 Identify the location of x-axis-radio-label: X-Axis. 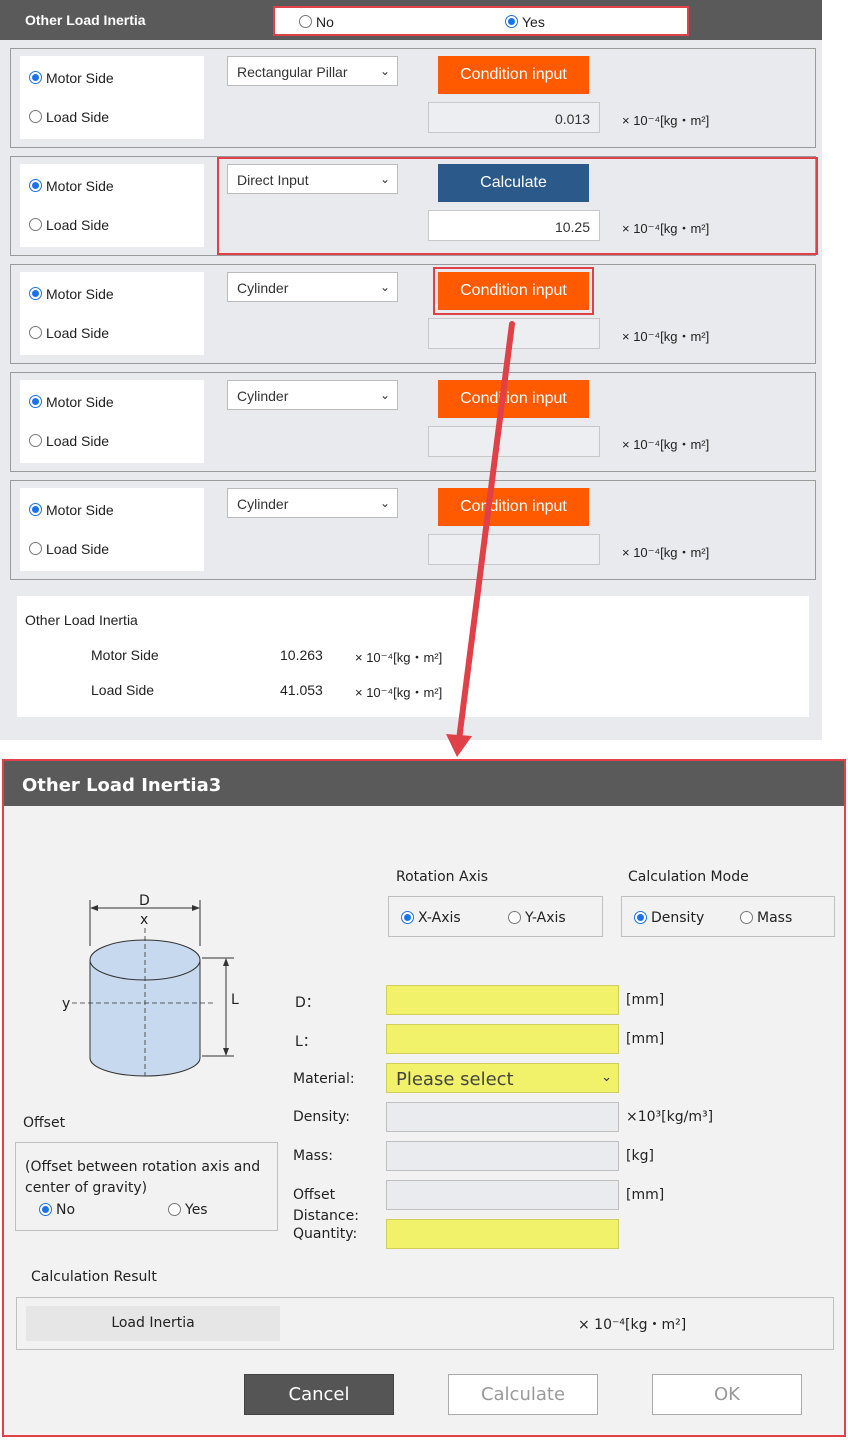
(439, 917).